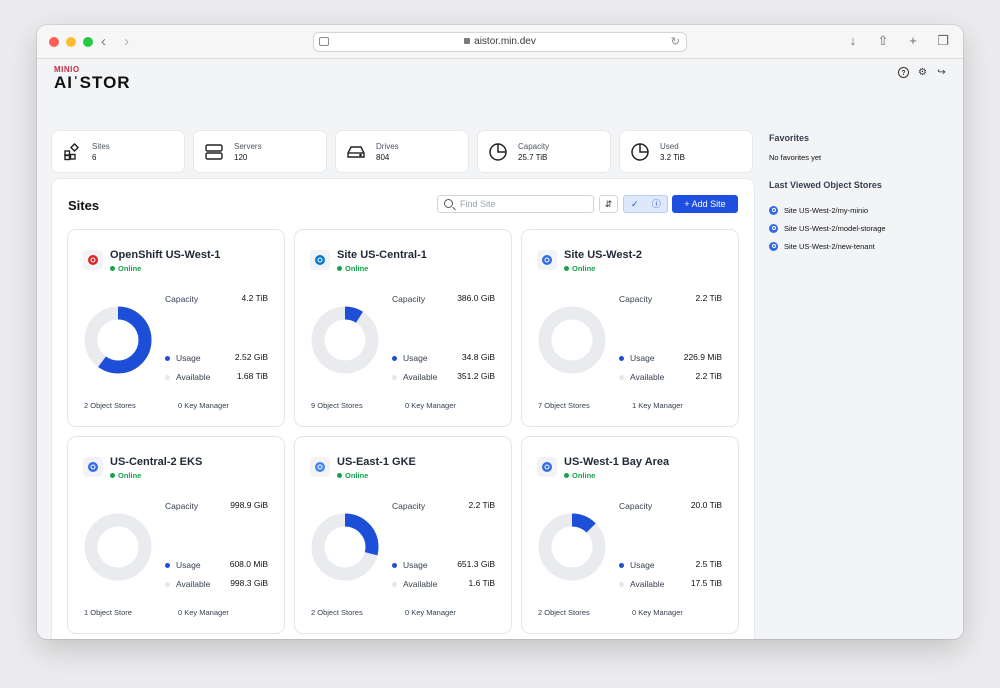 This screenshot has width=1000, height=688. I want to click on site-name: Site US-West-2, so click(603, 255).